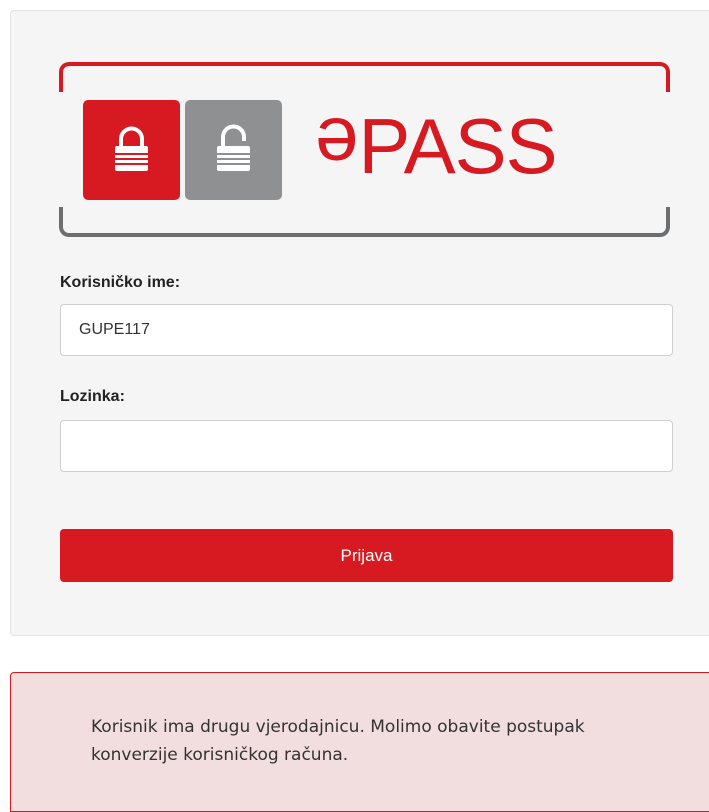  What do you see at coordinates (366, 446) in the screenshot?
I see `password-input` at bounding box center [366, 446].